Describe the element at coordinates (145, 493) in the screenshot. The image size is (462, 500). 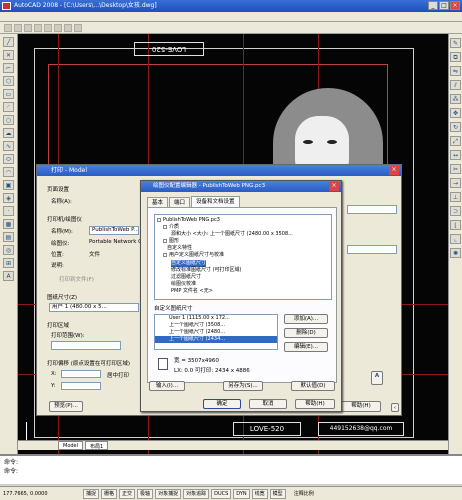
I see `polar-toggle: 极轴` at that location.